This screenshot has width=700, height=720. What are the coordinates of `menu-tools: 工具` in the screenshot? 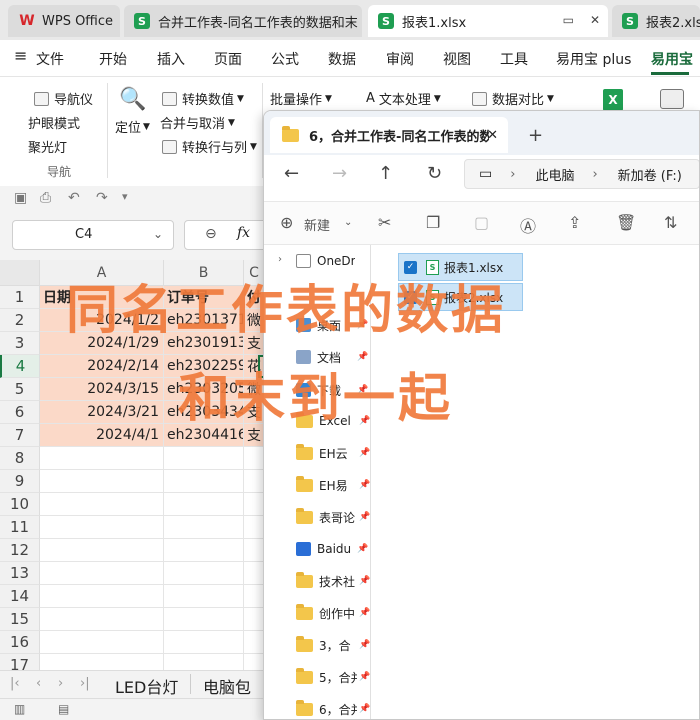 It's located at (514, 59).